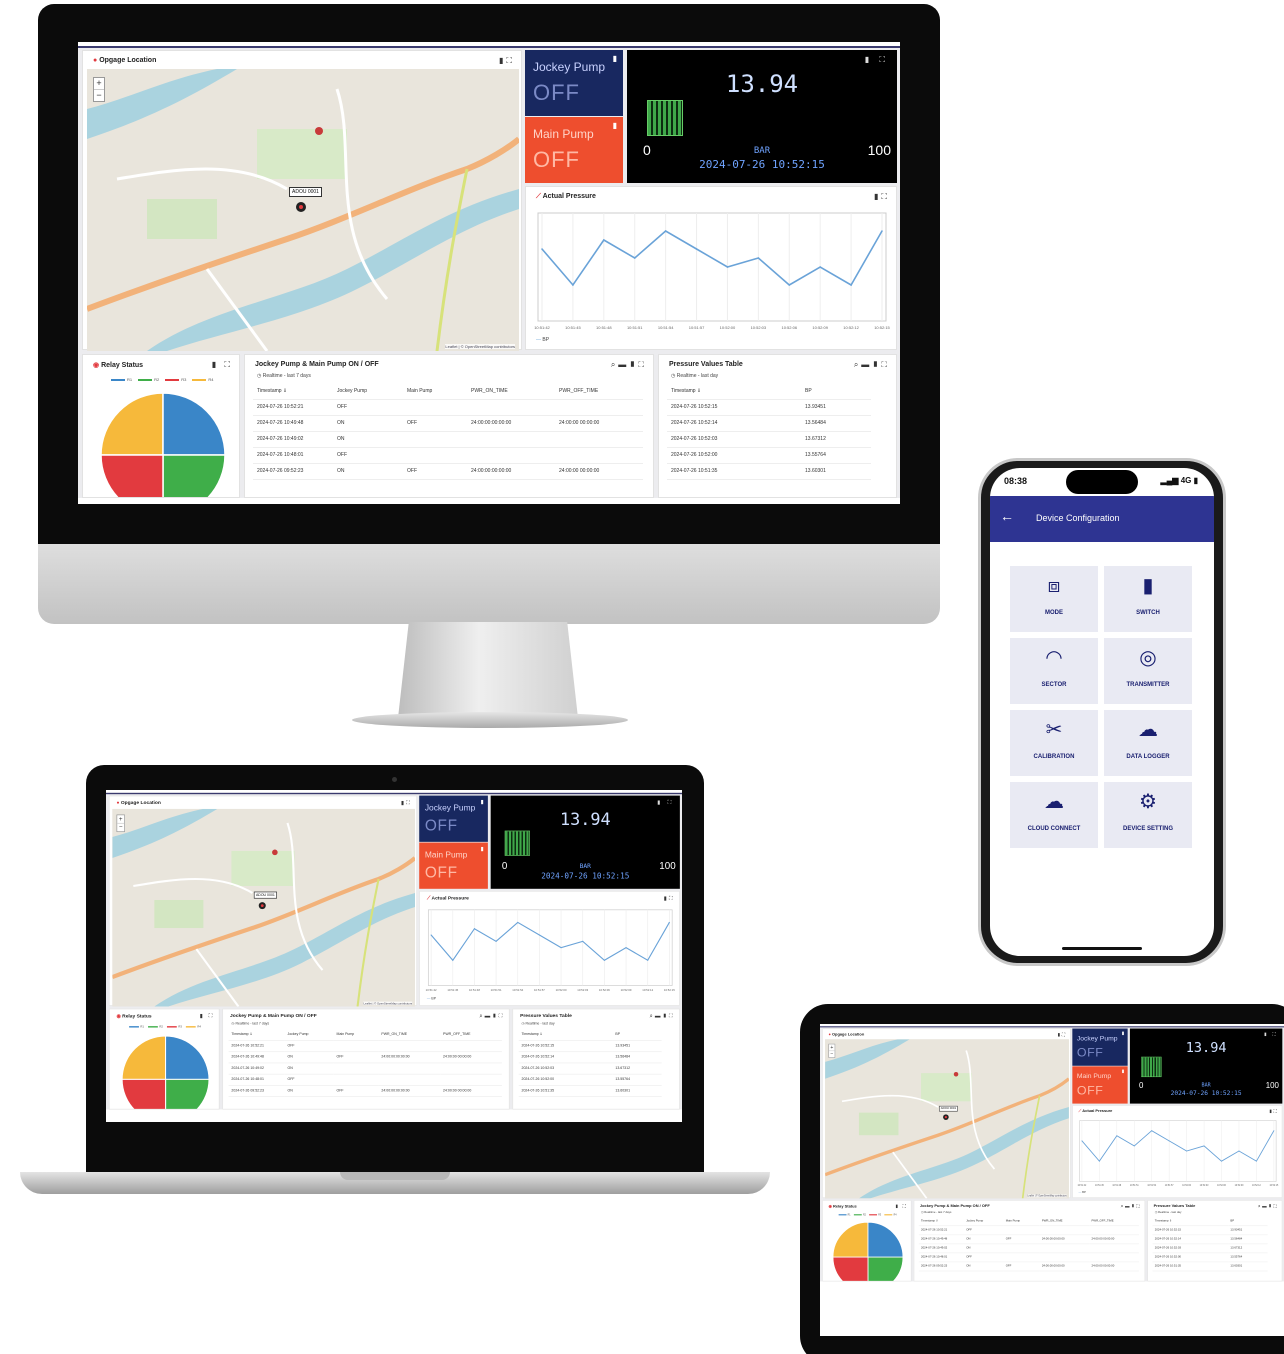 This screenshot has width=1284, height=1354. What do you see at coordinates (1148, 671) in the screenshot?
I see `tile-transmitter: ◎ TRANSMITTER` at bounding box center [1148, 671].